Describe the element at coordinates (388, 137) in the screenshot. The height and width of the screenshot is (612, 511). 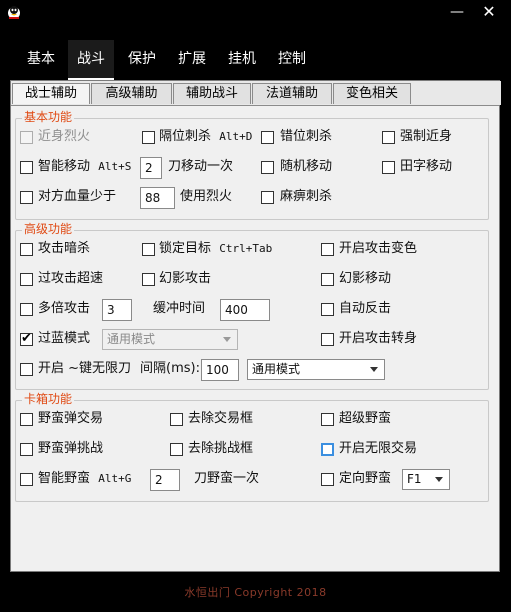
I see `checkbox-force-close` at that location.